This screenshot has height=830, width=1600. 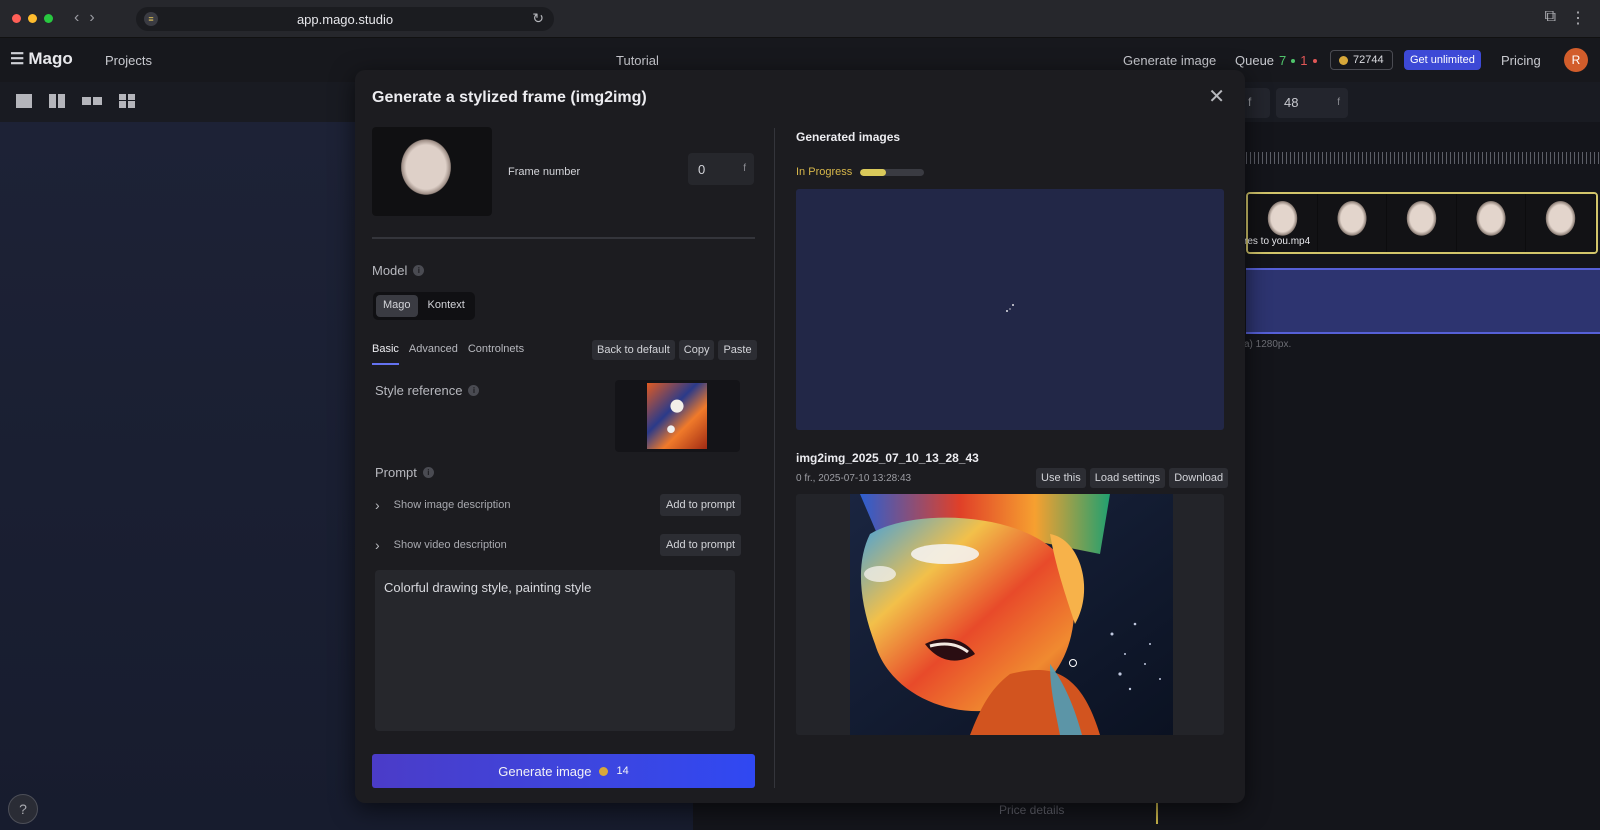 I want to click on model-selector: Mago Kontext, so click(x=424, y=306).